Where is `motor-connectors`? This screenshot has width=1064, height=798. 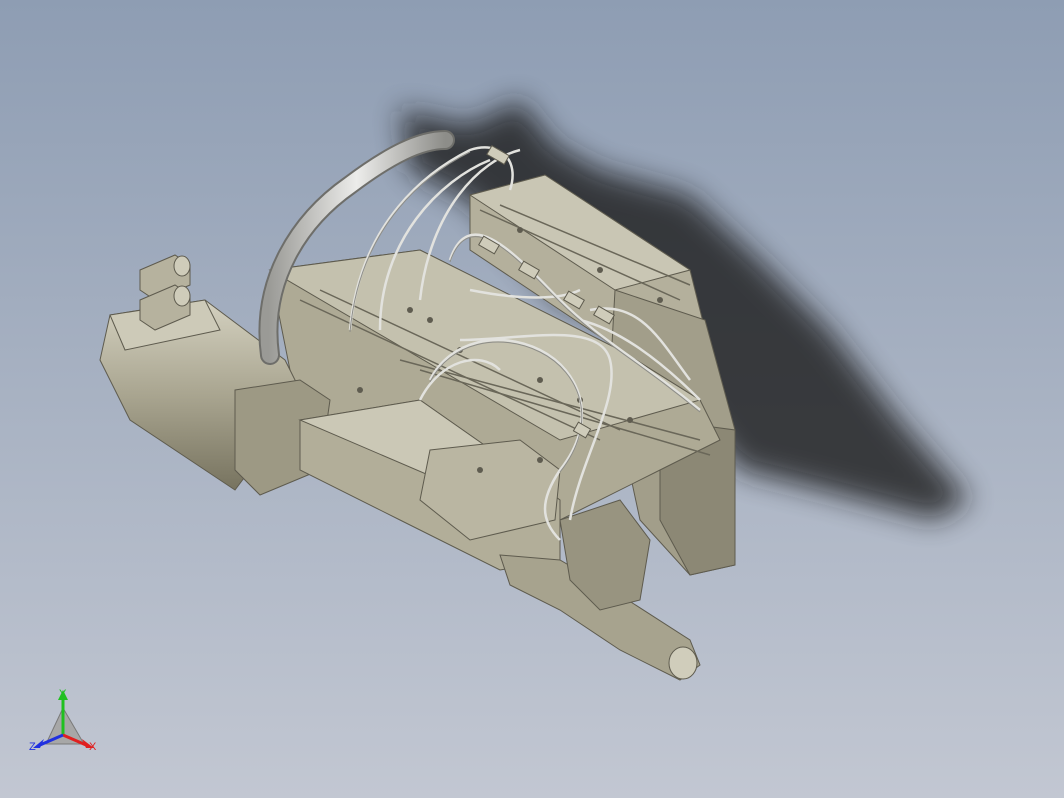 motor-connectors is located at coordinates (165, 292).